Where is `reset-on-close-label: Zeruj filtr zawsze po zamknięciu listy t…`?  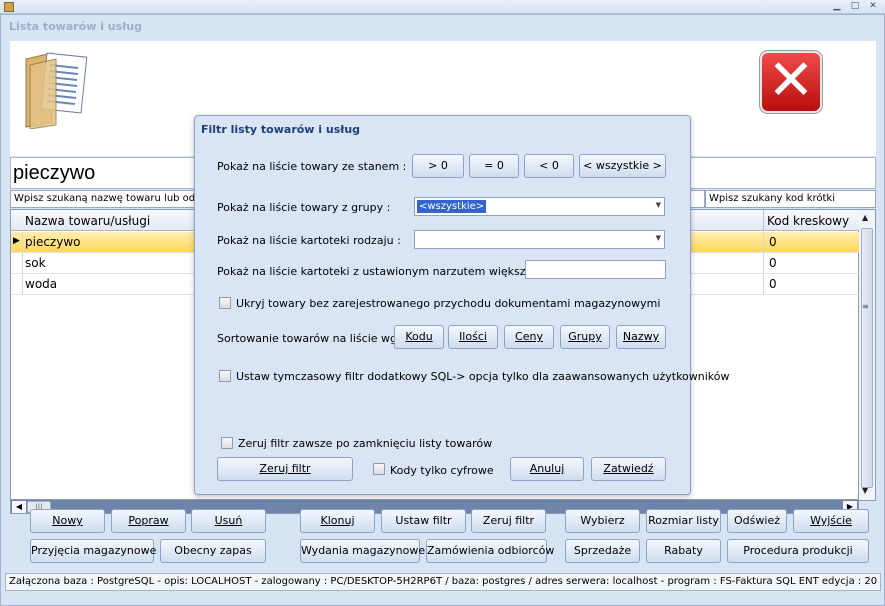 reset-on-close-label: Zeruj filtr zawsze po zamknięciu listy t… is located at coordinates (365, 443).